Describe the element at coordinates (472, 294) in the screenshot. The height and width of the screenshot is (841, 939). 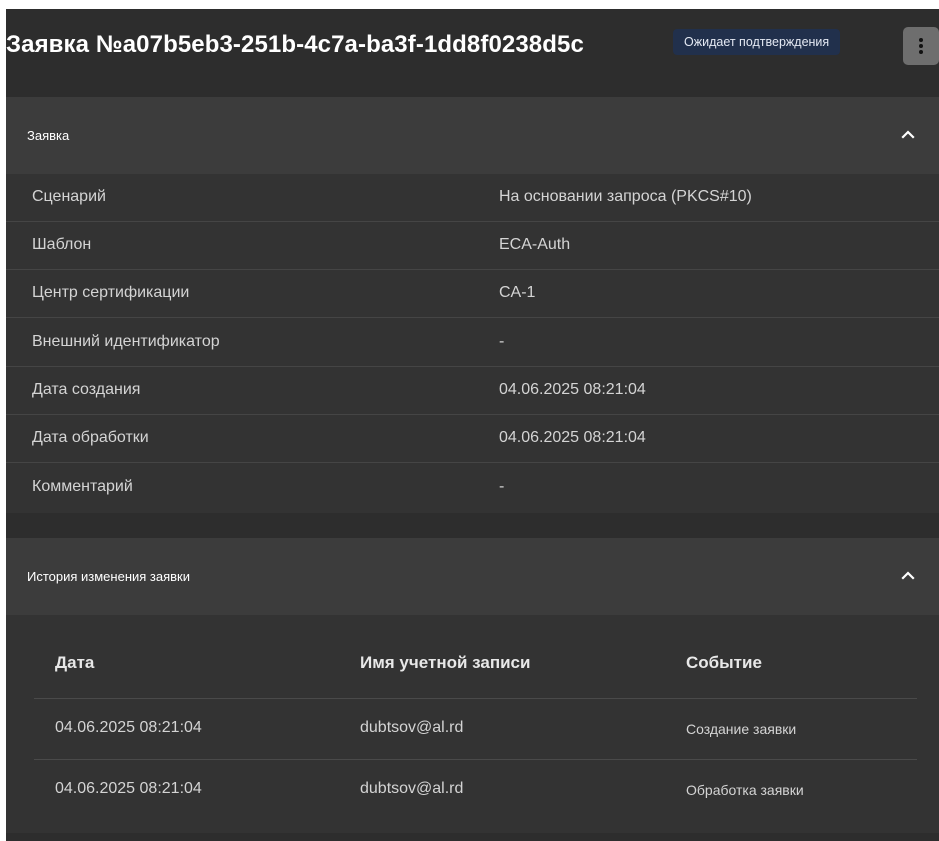
I see `detail-row-ca: Центр сертификации CA-1` at that location.